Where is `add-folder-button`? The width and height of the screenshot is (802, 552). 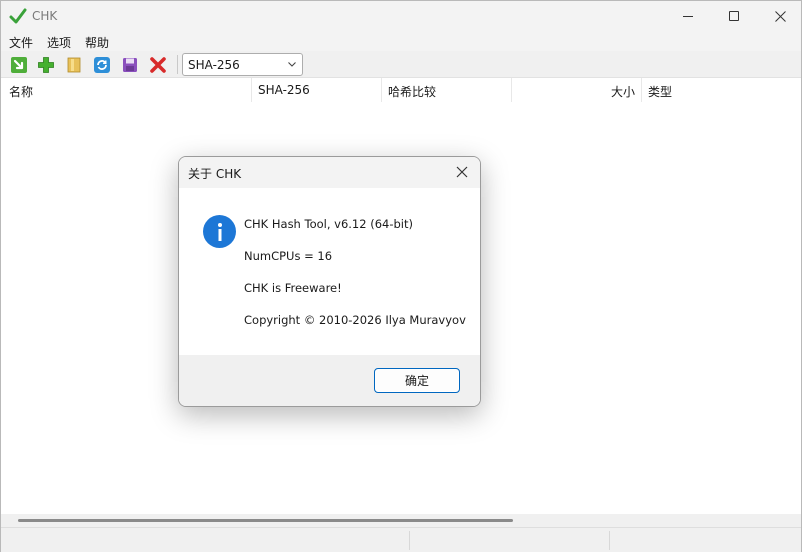
add-folder-button is located at coordinates (74, 65).